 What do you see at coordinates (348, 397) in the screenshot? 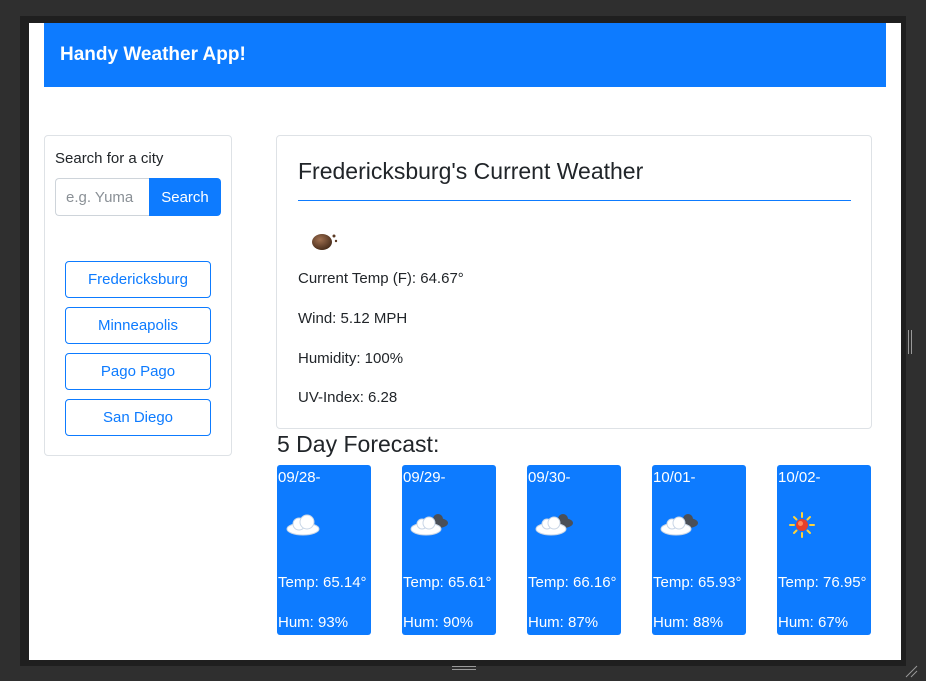
I see `current-uv-index: UV-Index: 6.28` at bounding box center [348, 397].